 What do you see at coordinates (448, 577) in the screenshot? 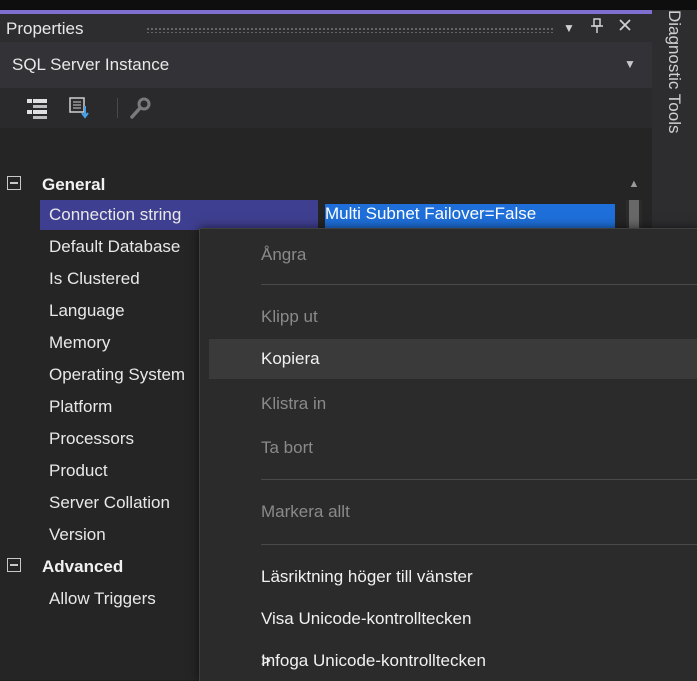
I see `menu-item-rtl-reading-order: Läsriktning höger till vänster` at bounding box center [448, 577].